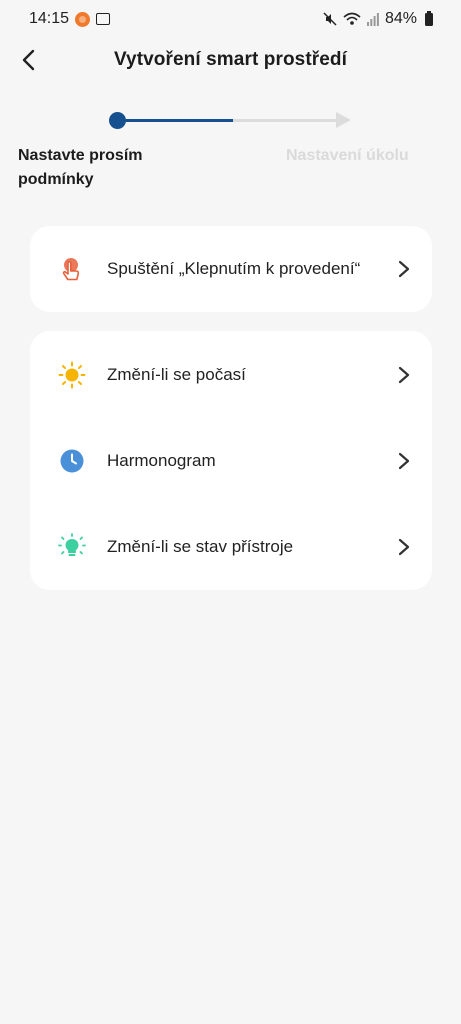  What do you see at coordinates (72, 547) in the screenshot?
I see `bulb-icon` at bounding box center [72, 547].